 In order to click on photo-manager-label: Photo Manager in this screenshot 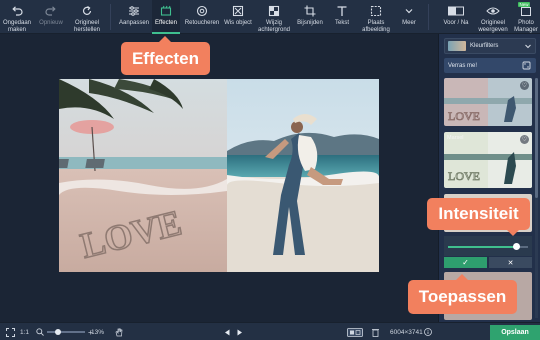, I will do `click(526, 26)`.